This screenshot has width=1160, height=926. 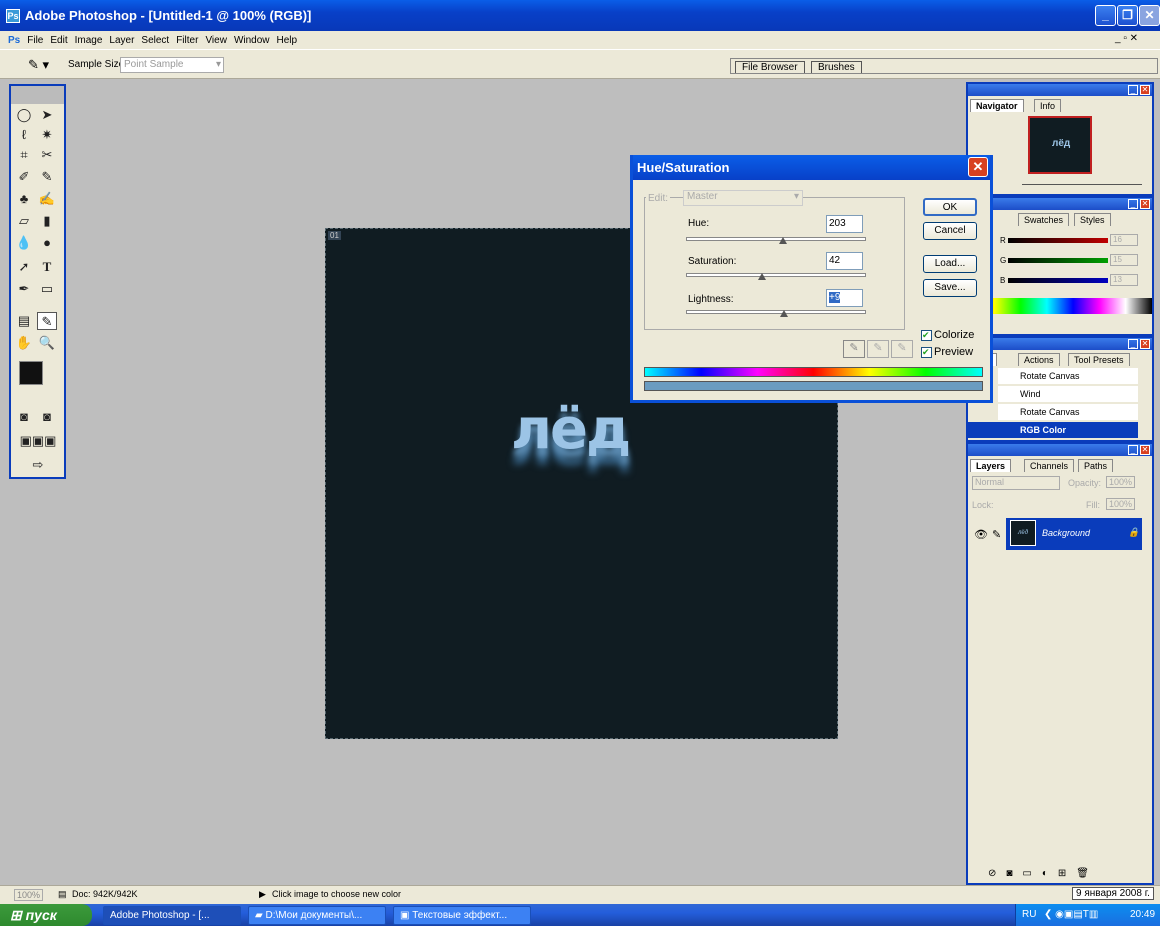 What do you see at coordinates (902, 349) in the screenshot?
I see `eyedropper-minus-icon: ✎` at bounding box center [902, 349].